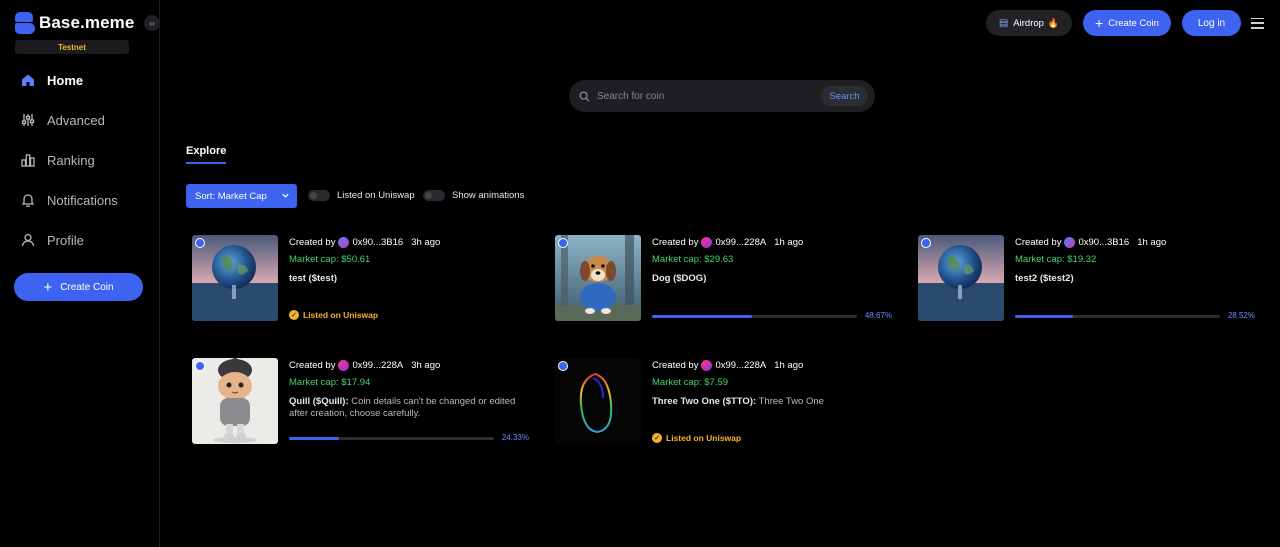  What do you see at coordinates (1257, 23) in the screenshot?
I see `menu-icon` at bounding box center [1257, 23].